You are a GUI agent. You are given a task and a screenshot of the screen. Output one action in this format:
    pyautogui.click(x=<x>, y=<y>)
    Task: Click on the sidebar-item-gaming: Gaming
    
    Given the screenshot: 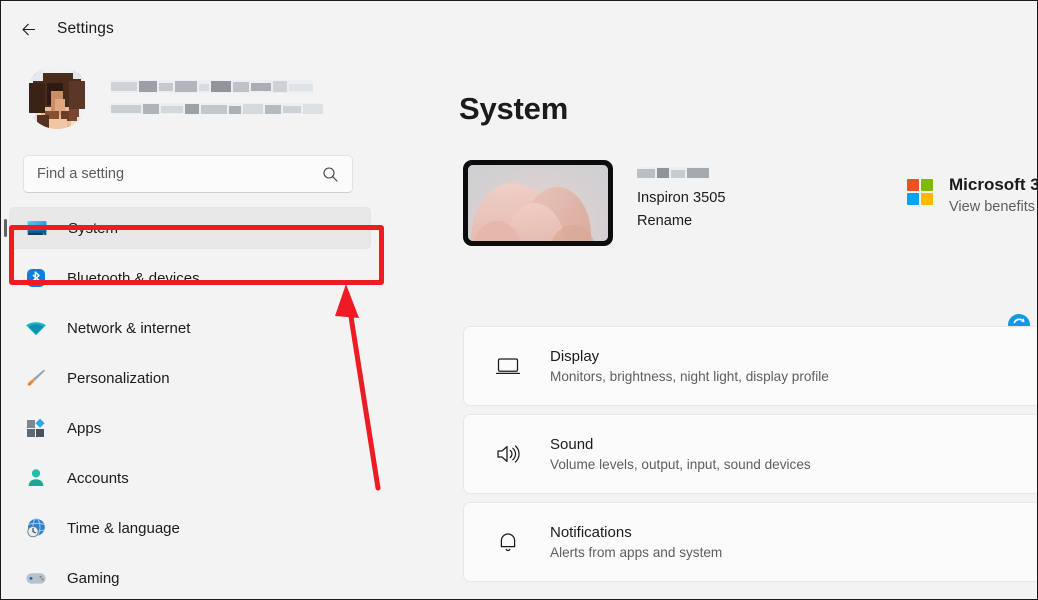 What is the action you would take?
    pyautogui.click(x=190, y=578)
    